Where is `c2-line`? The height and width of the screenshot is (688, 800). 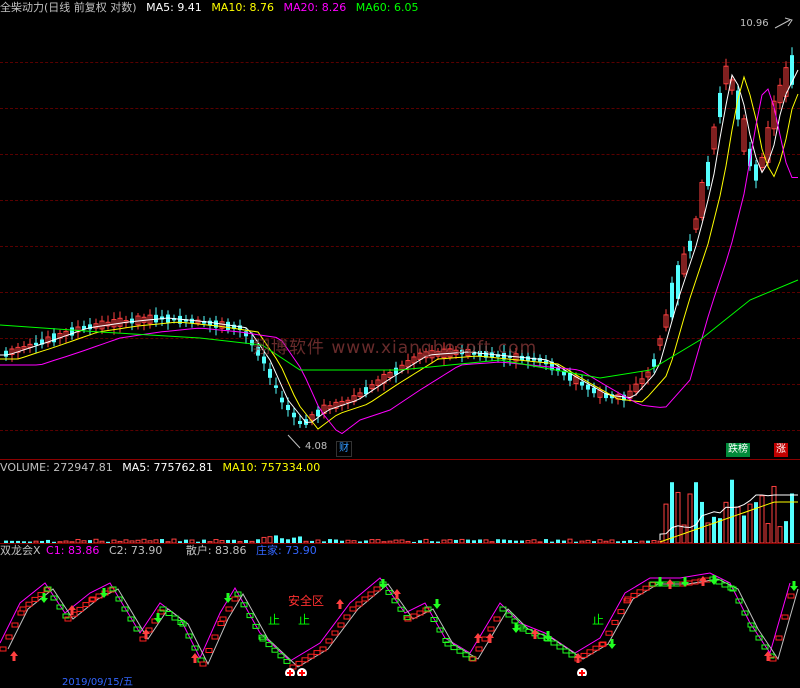
c2-line is located at coordinates (403, 623).